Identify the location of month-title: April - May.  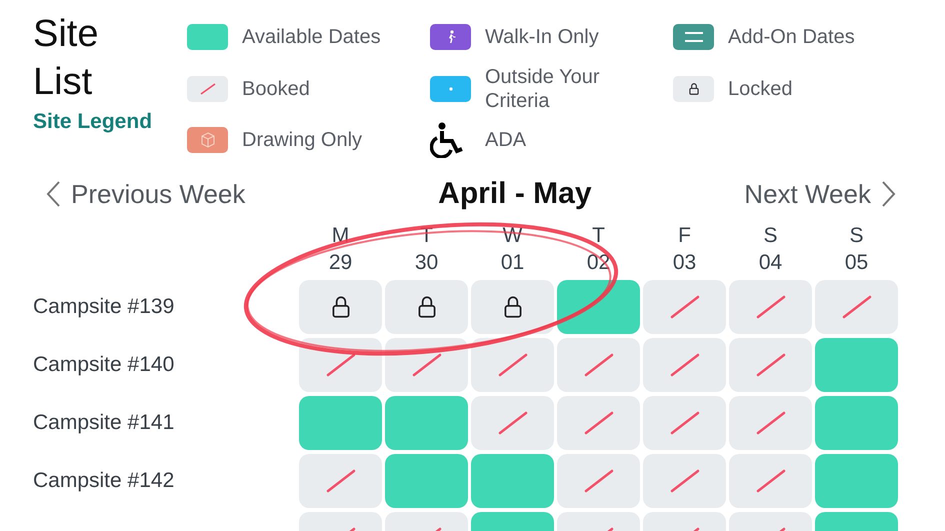
(515, 194).